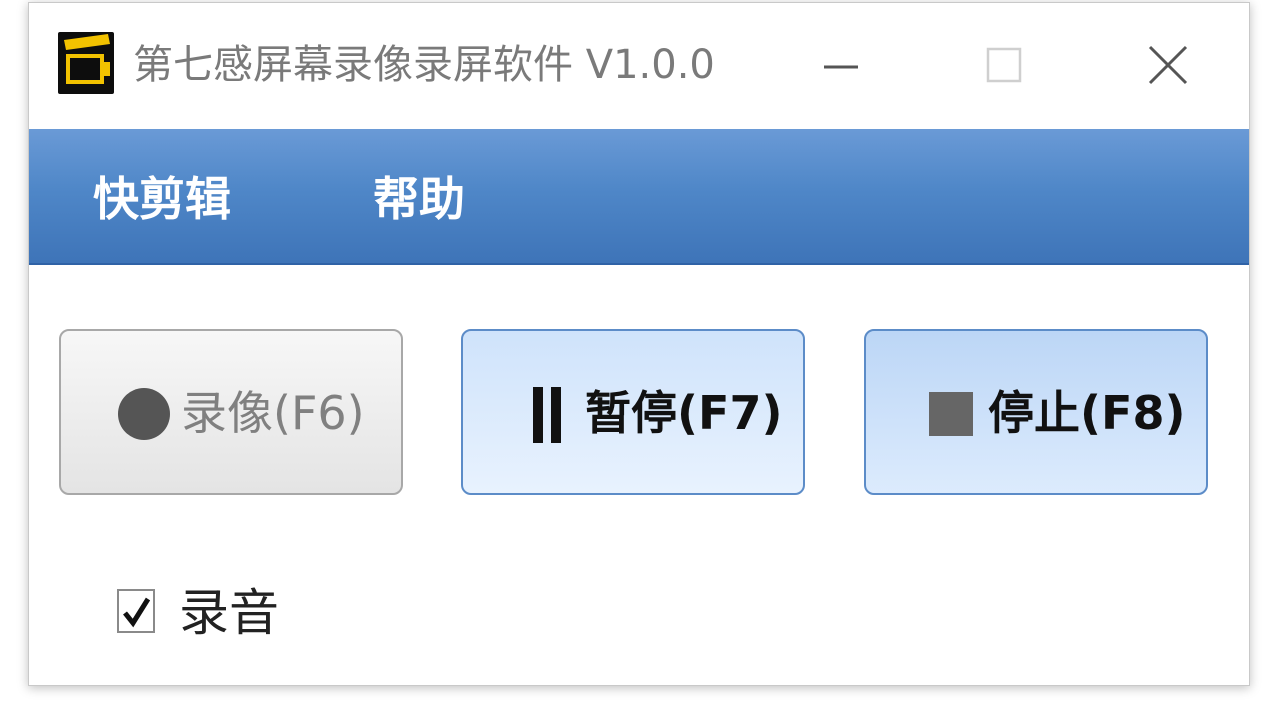 The image size is (1280, 720). What do you see at coordinates (424, 65) in the screenshot?
I see `window-title: 第七感屏幕录像录屏软件 V1.0.0` at bounding box center [424, 65].